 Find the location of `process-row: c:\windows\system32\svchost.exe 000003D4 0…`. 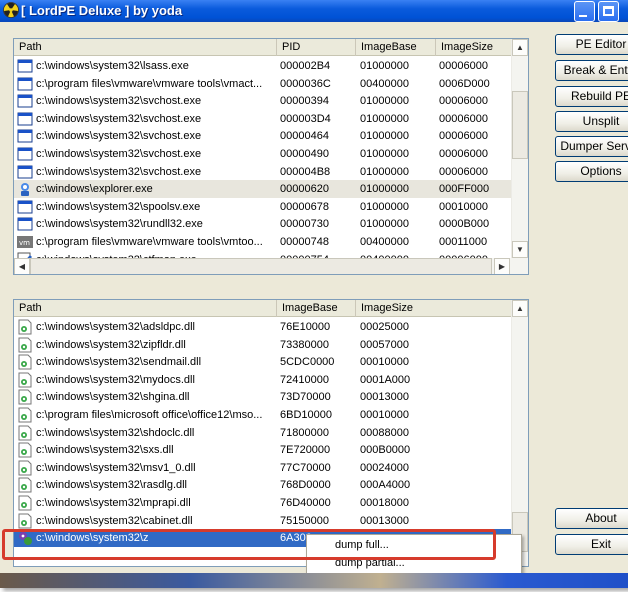

process-row: c:\windows\system32\svchost.exe 000003D4 0… is located at coordinates (262, 119).